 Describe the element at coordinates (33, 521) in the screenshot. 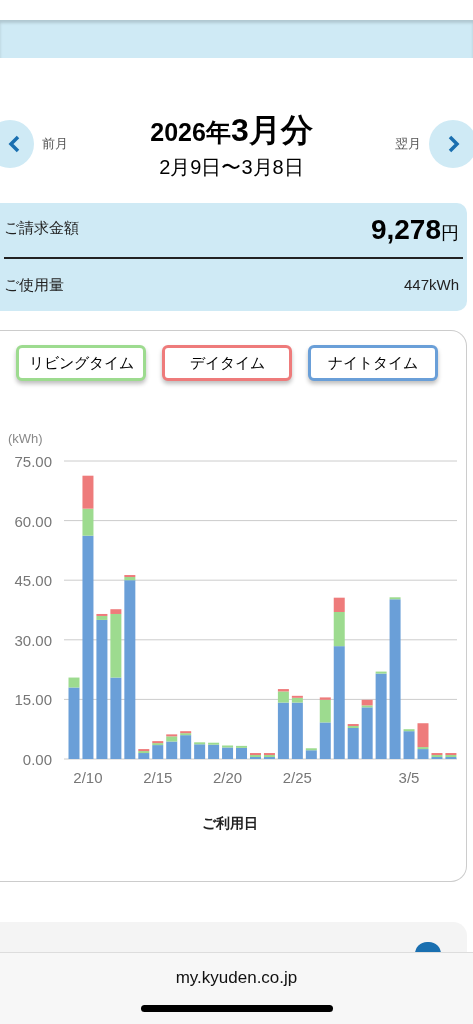

I see `y-axis-label: 60.00` at that location.